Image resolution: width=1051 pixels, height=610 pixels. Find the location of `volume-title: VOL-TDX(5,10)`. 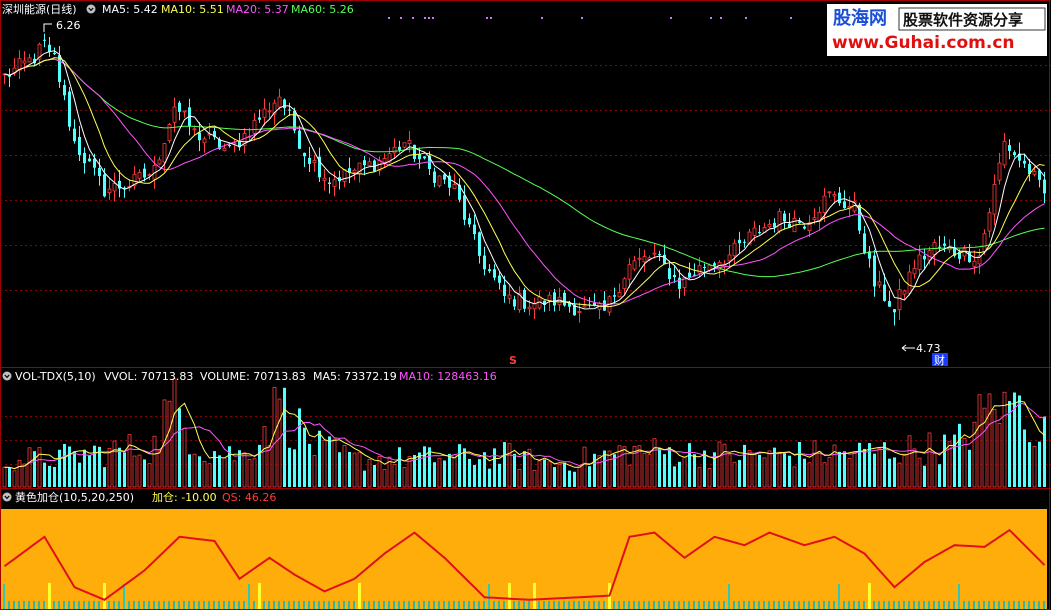

volume-title: VOL-TDX(5,10) is located at coordinates (55, 376).